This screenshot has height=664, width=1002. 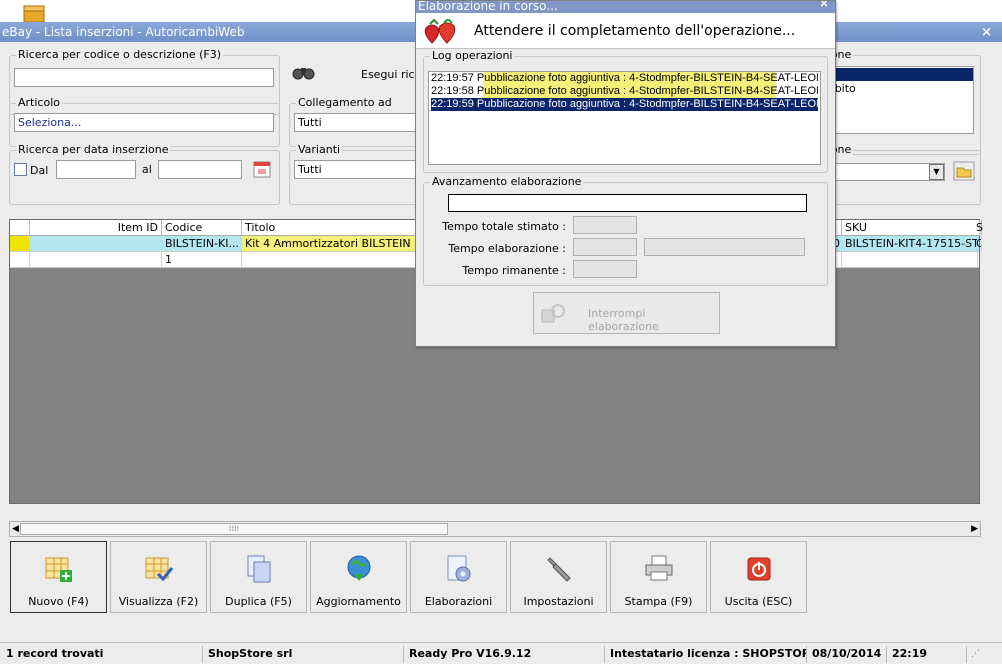 What do you see at coordinates (974, 529) in the screenshot?
I see `scroll-right-icon: ▶` at bounding box center [974, 529].